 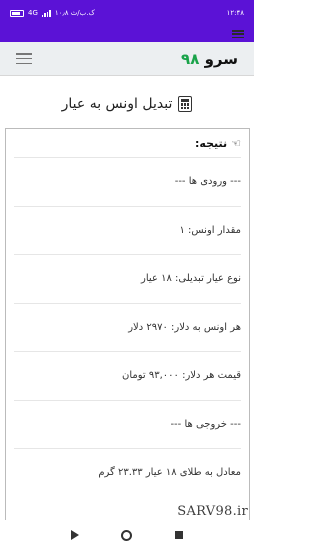 What do you see at coordinates (74, 13) in the screenshot?
I see `data-speed: ۱۰٫۸ ک.ب/ث` at bounding box center [74, 13].